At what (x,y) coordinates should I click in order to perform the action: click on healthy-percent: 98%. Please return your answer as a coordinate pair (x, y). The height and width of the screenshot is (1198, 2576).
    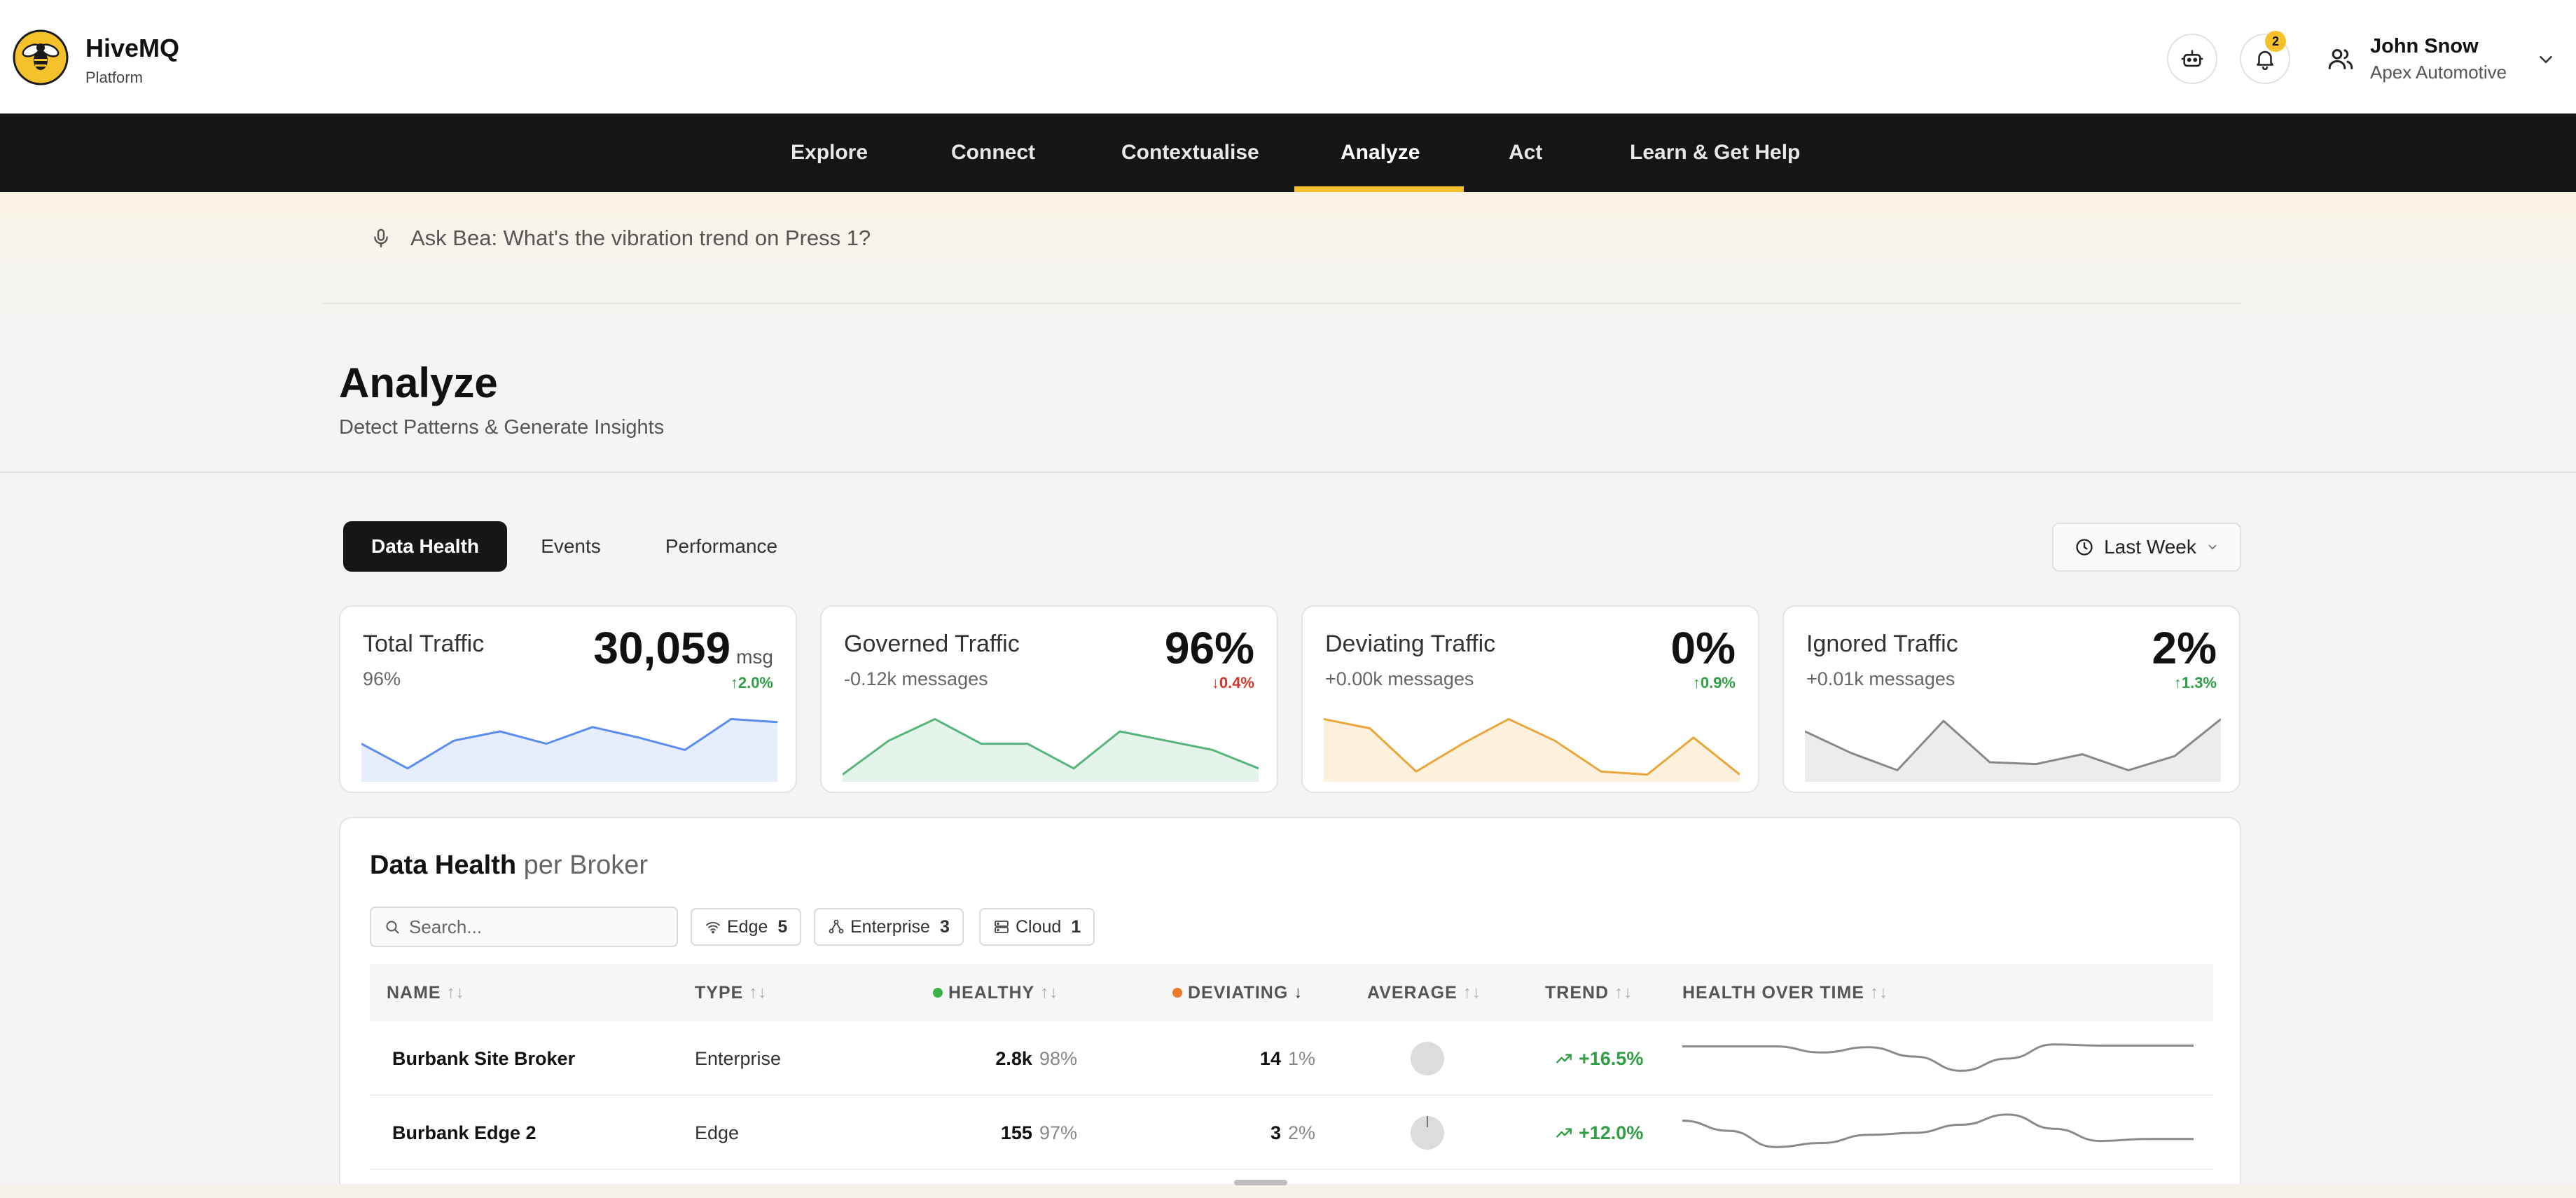
    Looking at the image, I should click on (1058, 1058).